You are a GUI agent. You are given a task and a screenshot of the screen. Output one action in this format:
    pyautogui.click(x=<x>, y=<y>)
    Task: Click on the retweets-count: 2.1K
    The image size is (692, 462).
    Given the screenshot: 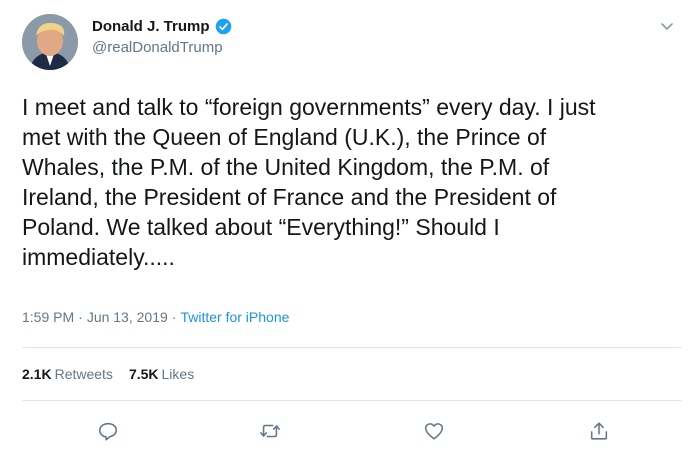 What is the action you would take?
    pyautogui.click(x=37, y=374)
    